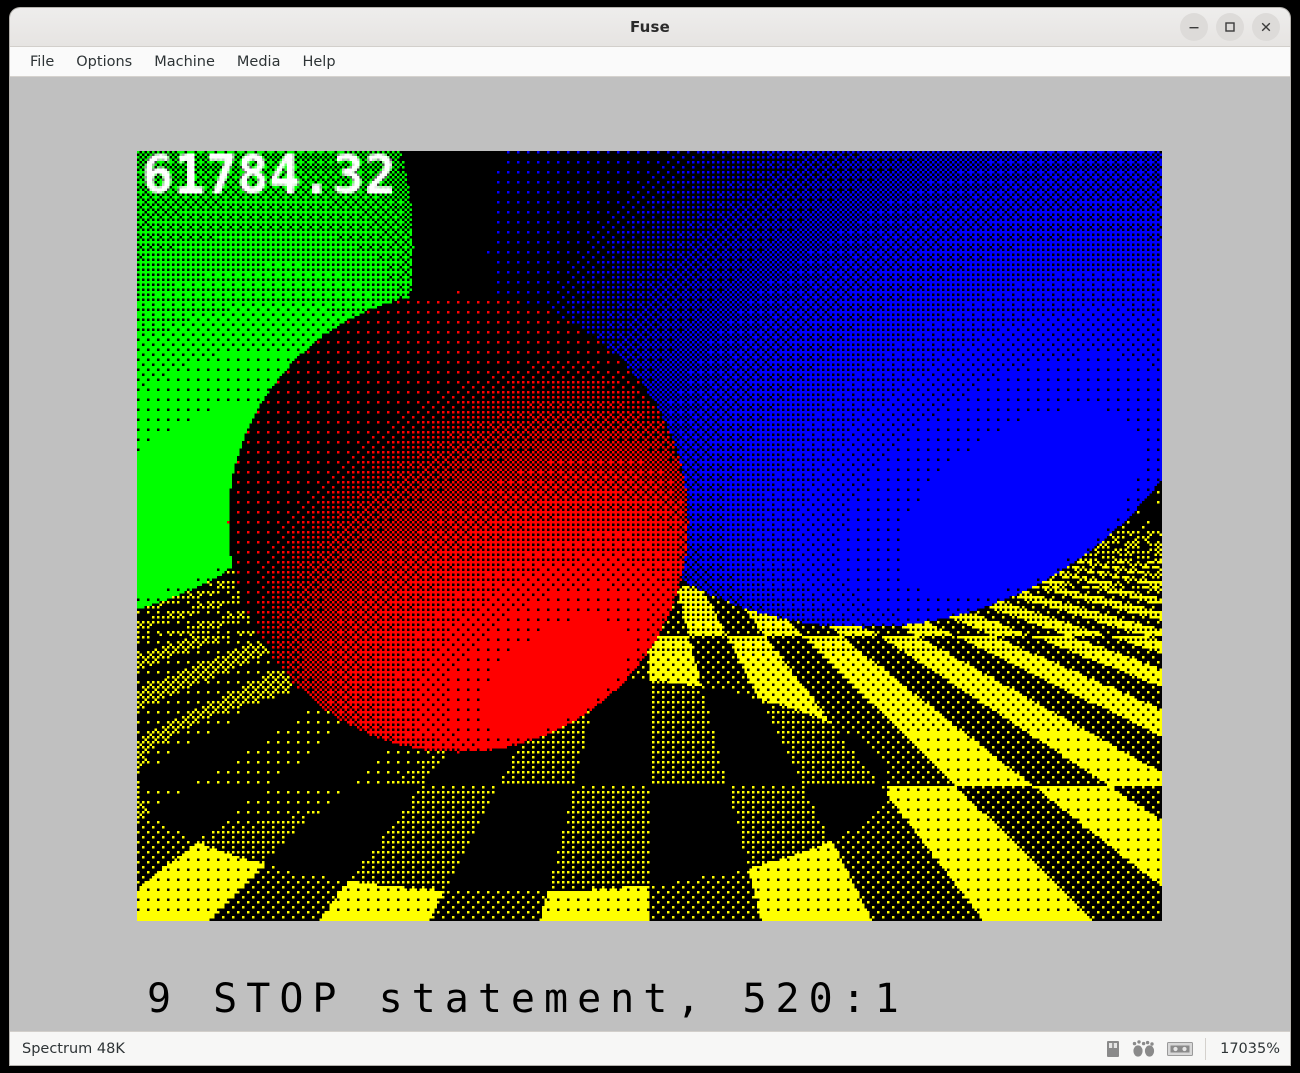 The height and width of the screenshot is (1073, 1300). Describe the element at coordinates (42, 62) in the screenshot. I see `menu-item-file: File` at that location.